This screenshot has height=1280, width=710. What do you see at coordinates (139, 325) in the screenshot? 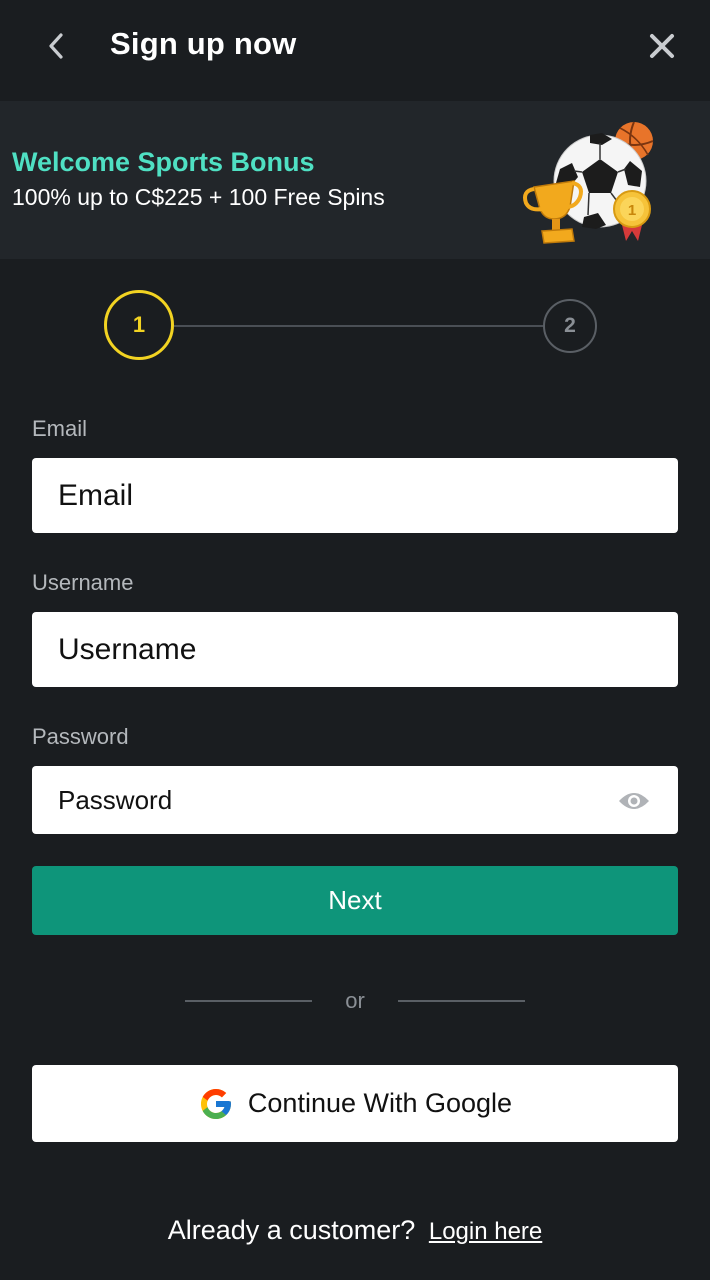
I see `step-1-active: 1` at bounding box center [139, 325].